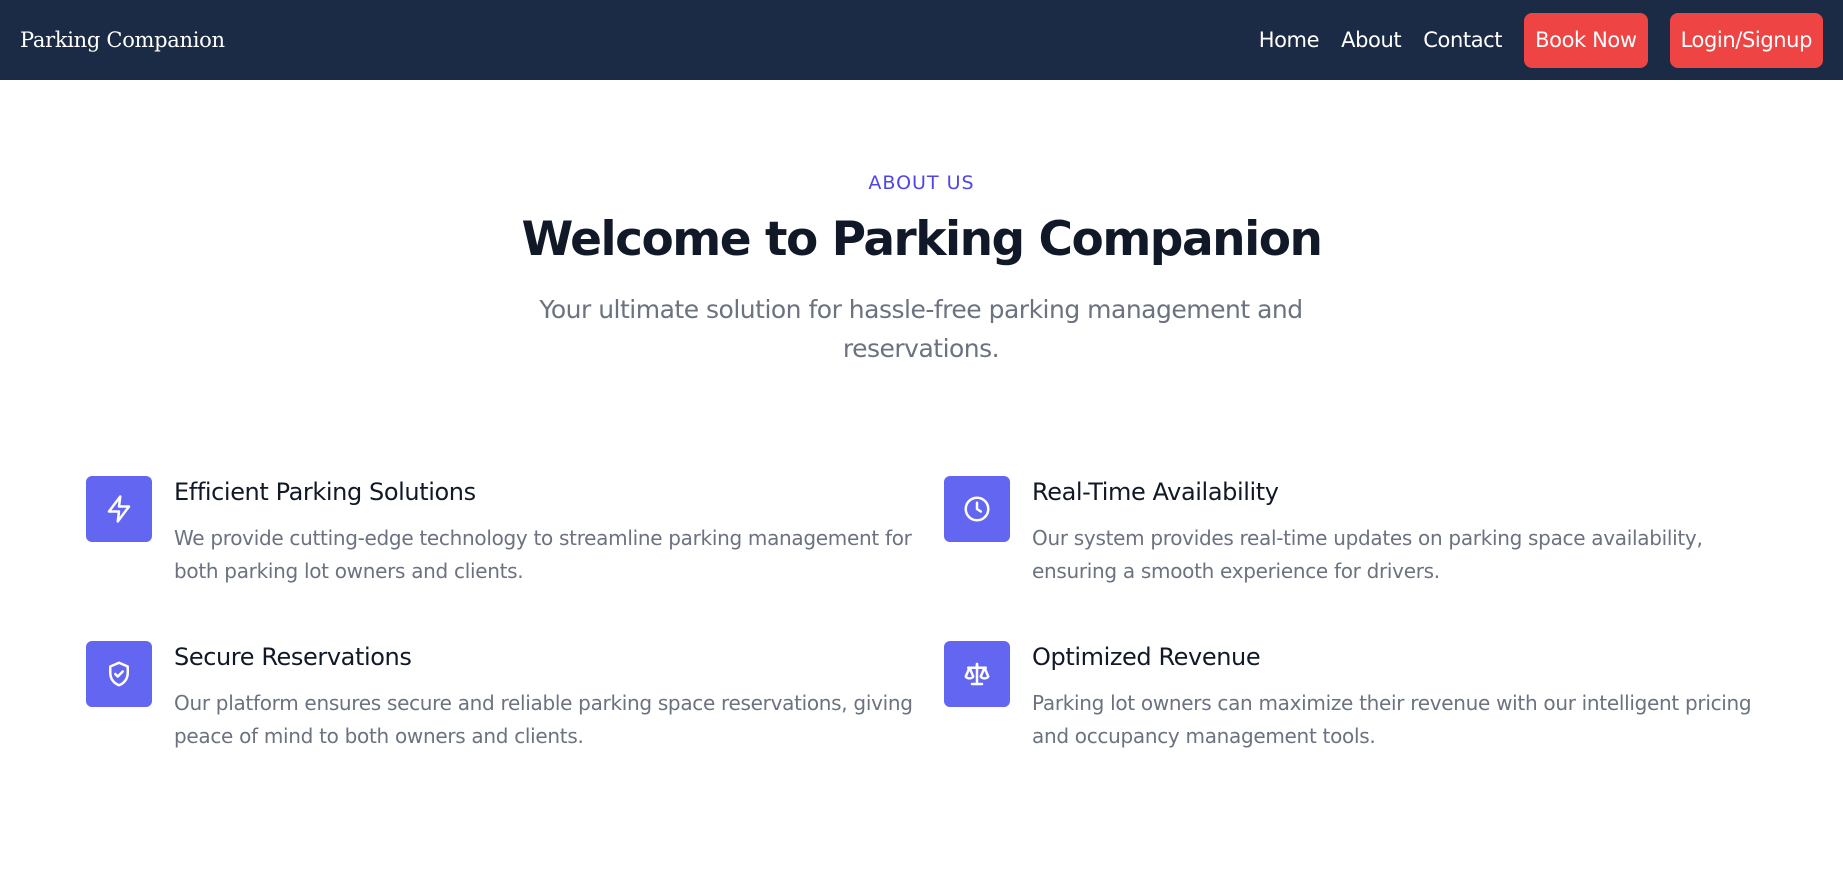 This screenshot has height=887, width=1843. Describe the element at coordinates (1155, 492) in the screenshot. I see `feature-title: Real-Time Availability` at that location.